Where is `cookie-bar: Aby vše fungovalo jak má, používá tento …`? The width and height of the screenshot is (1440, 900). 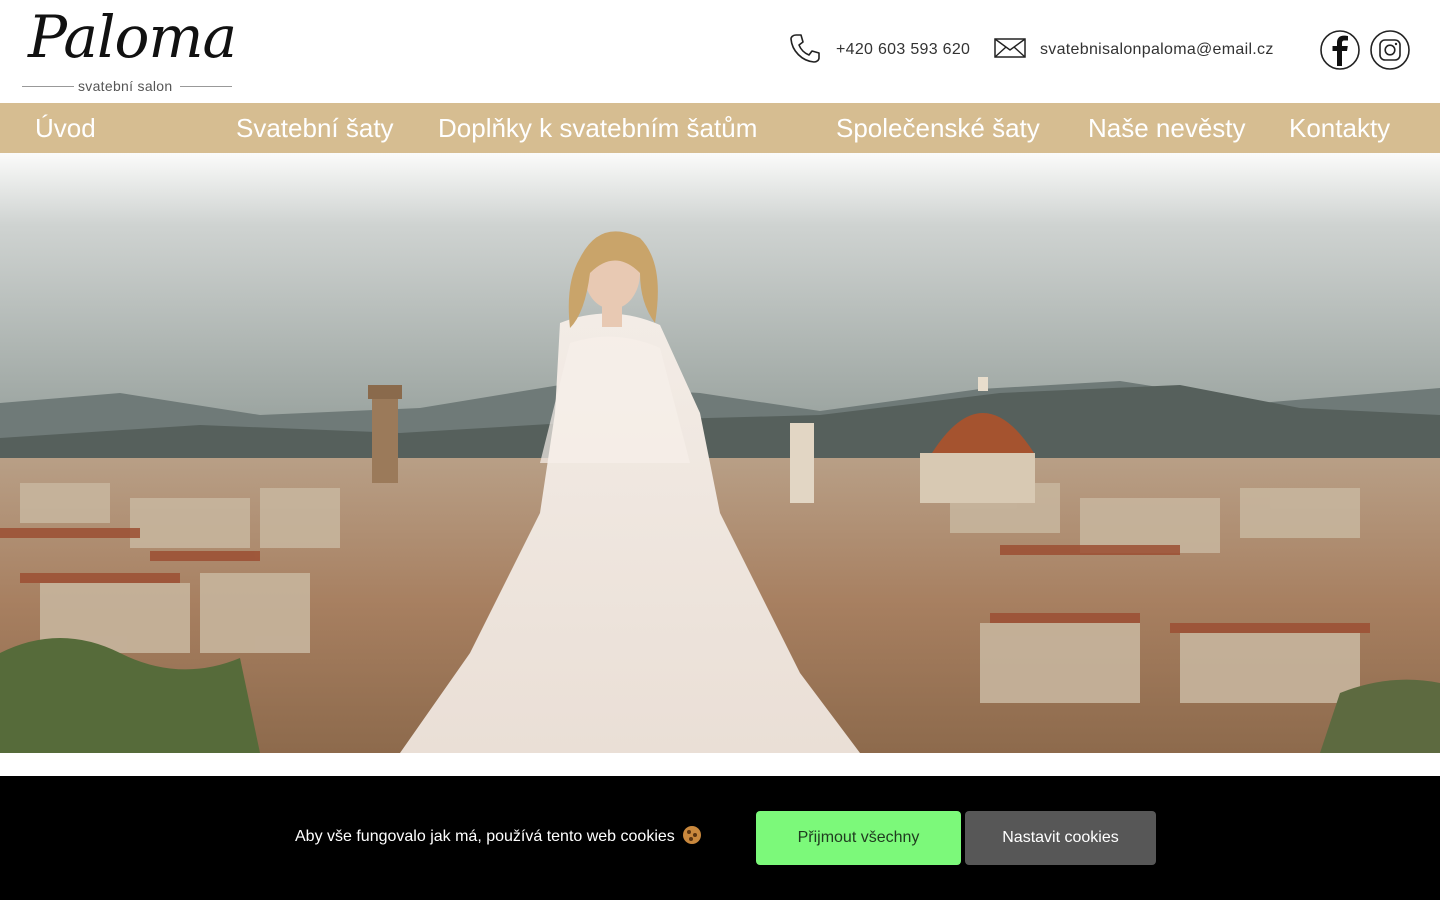
cookie-bar: Aby vše fungovalo jak má, používá tento … is located at coordinates (720, 838).